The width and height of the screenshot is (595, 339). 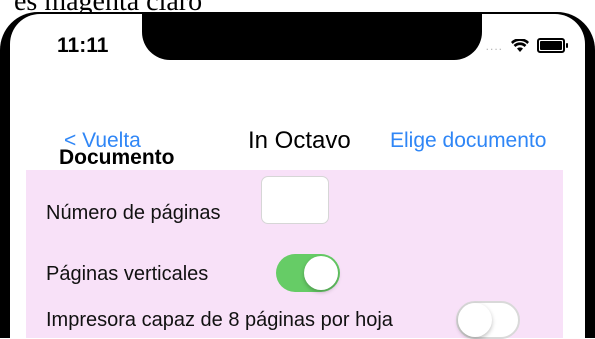 I want to click on status-time: 11:11, so click(x=83, y=45).